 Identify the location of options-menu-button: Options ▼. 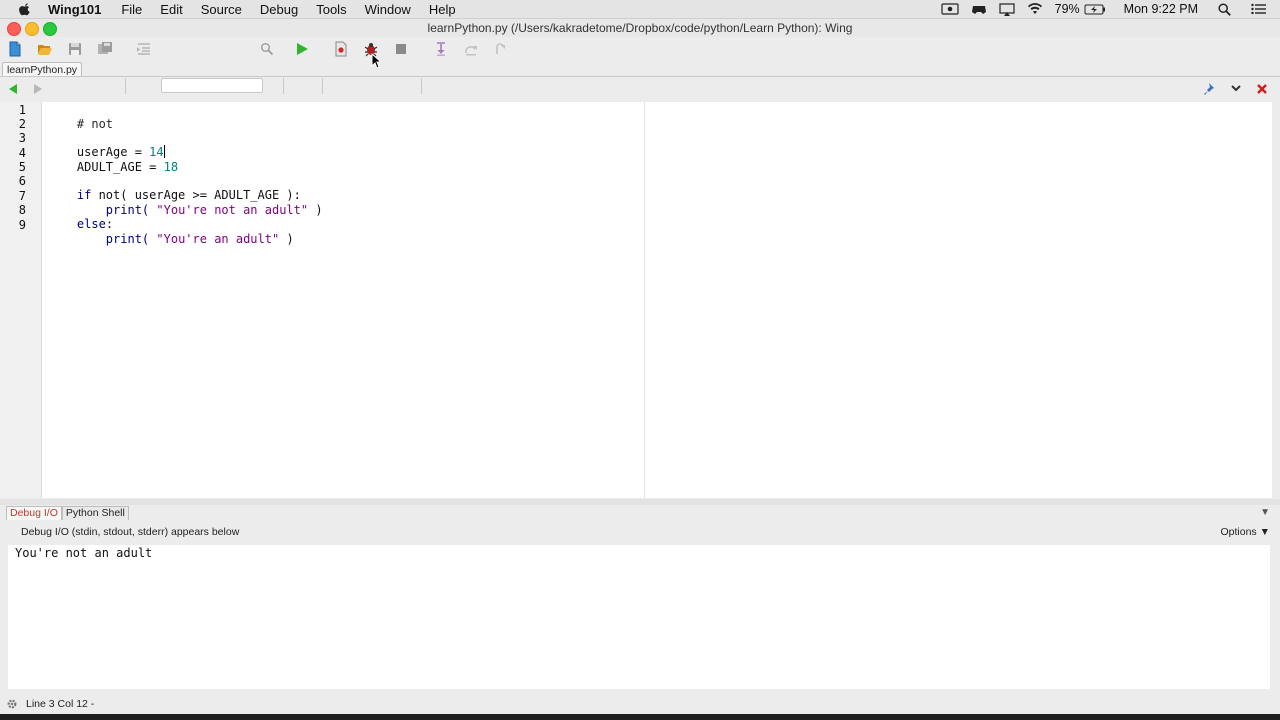
(1246, 532).